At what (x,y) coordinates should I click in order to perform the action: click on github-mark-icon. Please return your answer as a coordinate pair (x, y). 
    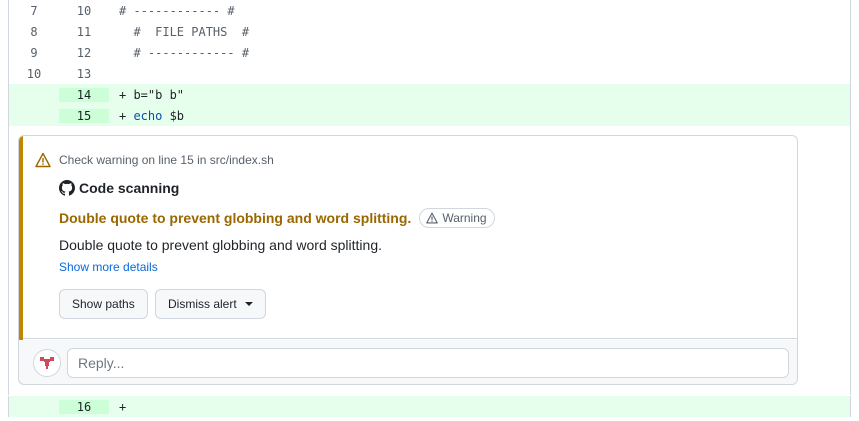
    Looking at the image, I should click on (67, 188).